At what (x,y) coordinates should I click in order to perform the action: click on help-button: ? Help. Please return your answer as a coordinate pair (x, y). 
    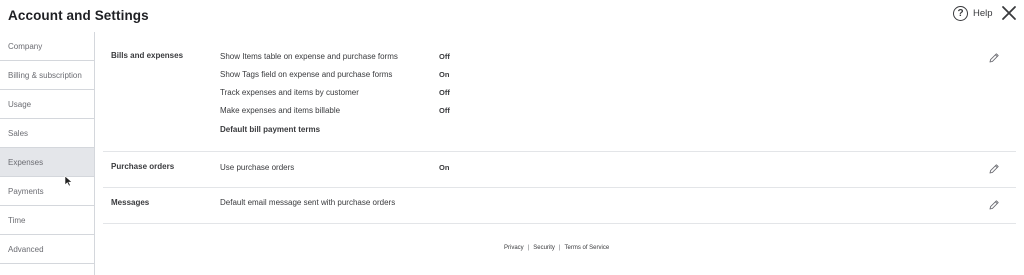
    Looking at the image, I should click on (973, 13).